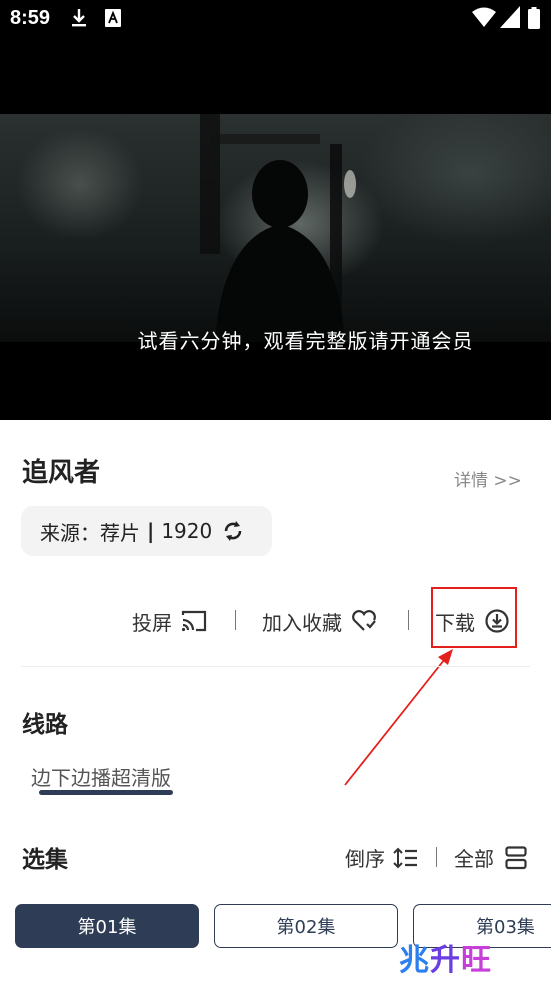 The image size is (551, 981). What do you see at coordinates (61, 473) in the screenshot?
I see `movie-title: 追风者` at bounding box center [61, 473].